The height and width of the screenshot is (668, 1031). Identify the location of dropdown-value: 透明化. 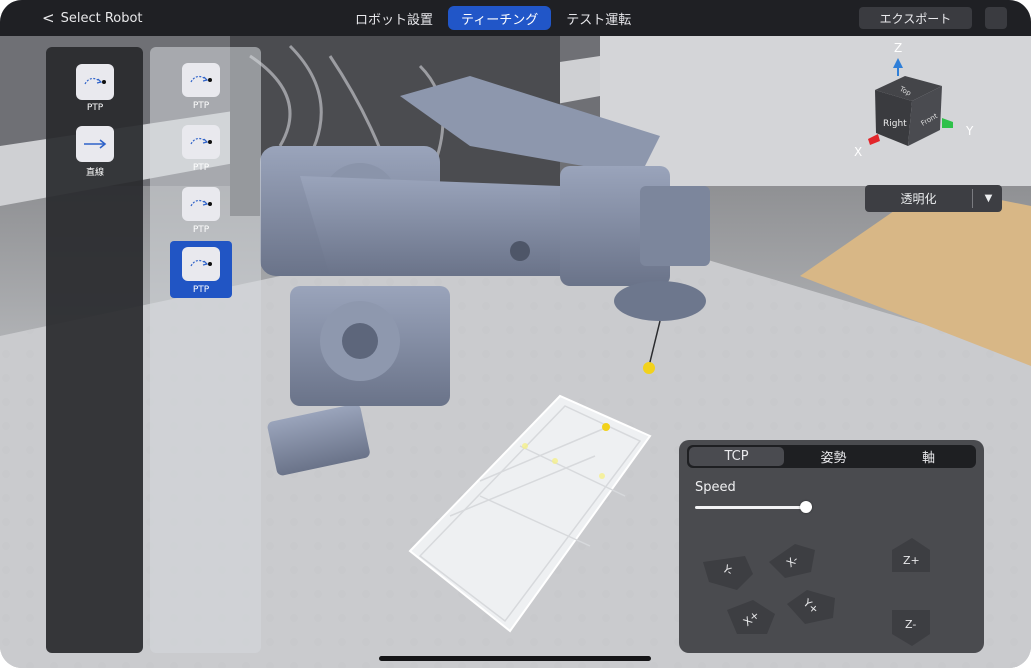
(918, 199).